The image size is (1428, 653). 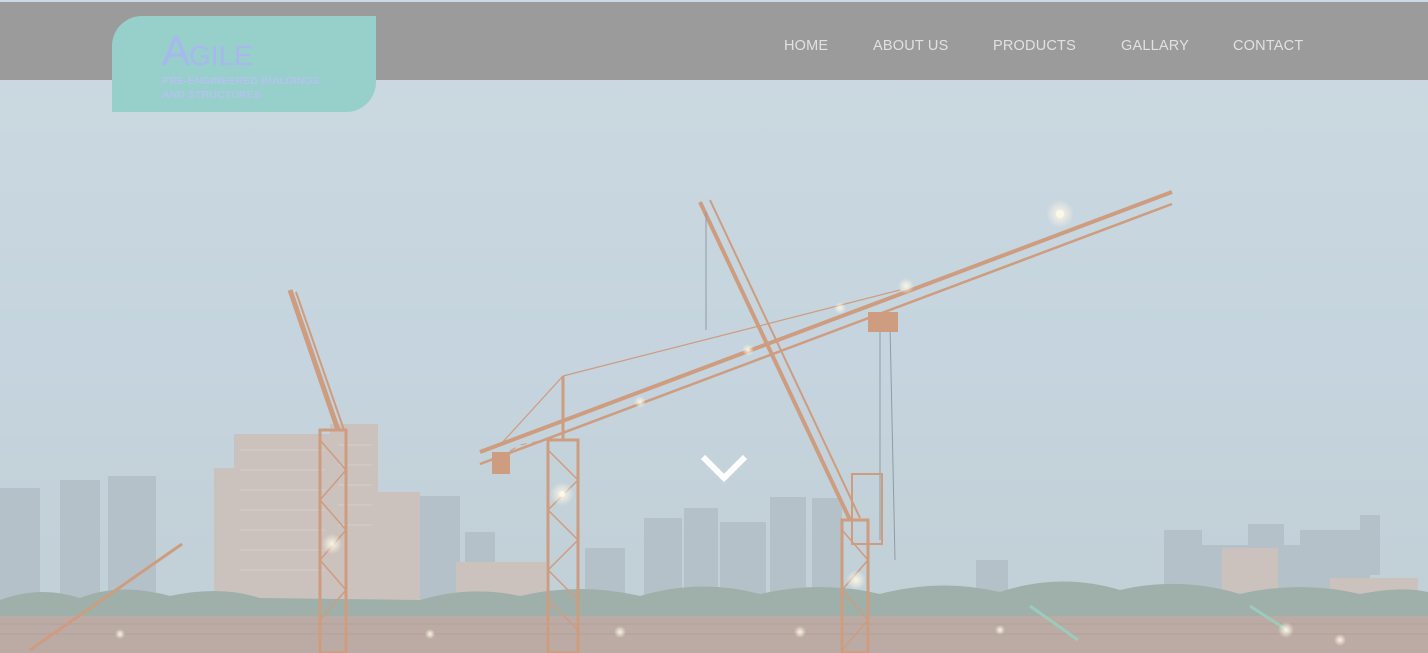 I want to click on nav-products-link: PRODUCTS, so click(x=1034, y=46).